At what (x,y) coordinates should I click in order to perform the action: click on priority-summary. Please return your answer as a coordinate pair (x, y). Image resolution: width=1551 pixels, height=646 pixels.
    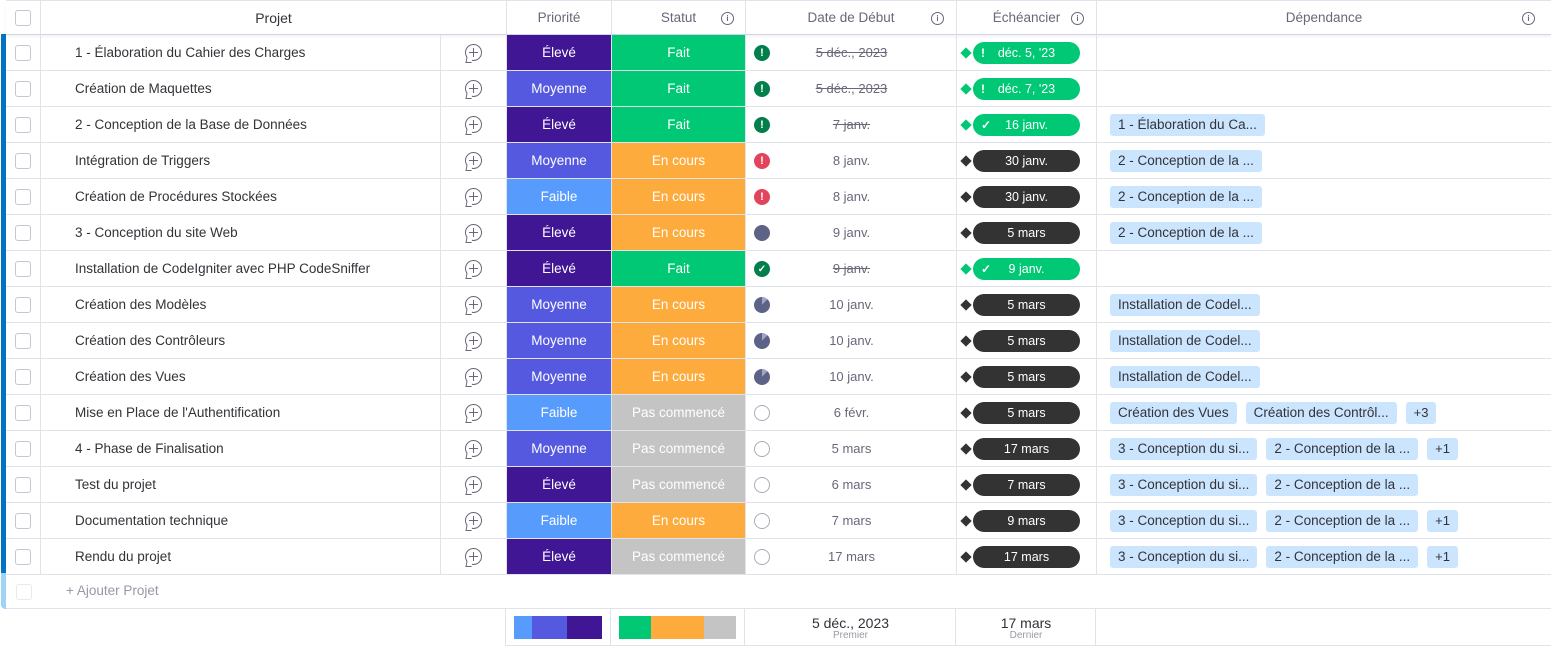
    Looking at the image, I should click on (558, 627).